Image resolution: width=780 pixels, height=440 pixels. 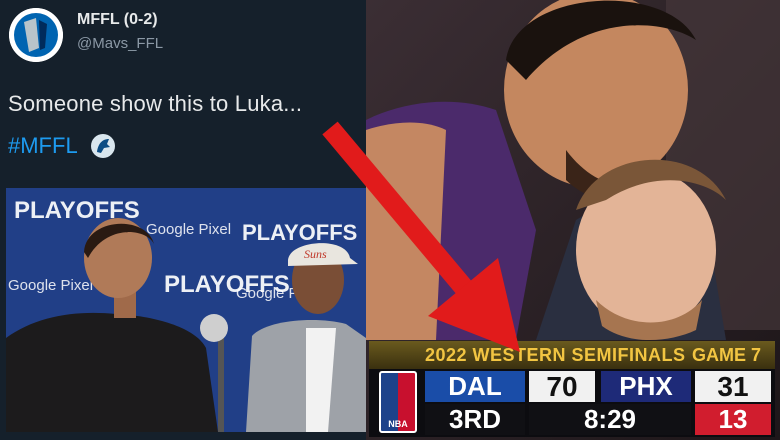 I want to click on scoreboard-header: 2022 WESTERN SEMIFINALS GAME 7, so click(x=572, y=355).